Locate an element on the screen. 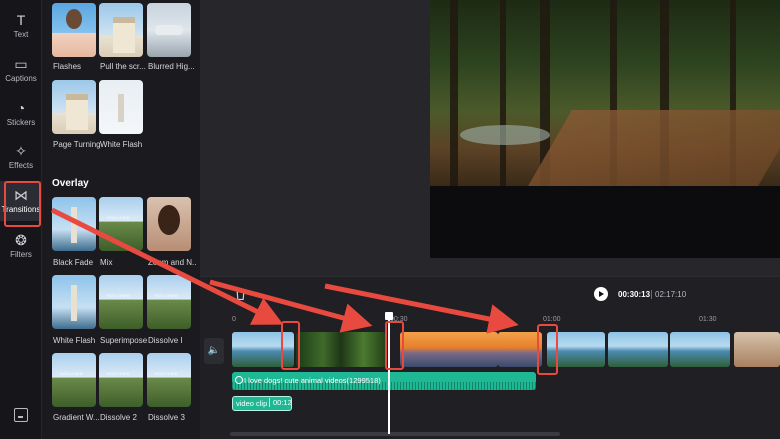 Image resolution: width=780 pixels, height=439 pixels. video-clip-dog is located at coordinates (757, 349).